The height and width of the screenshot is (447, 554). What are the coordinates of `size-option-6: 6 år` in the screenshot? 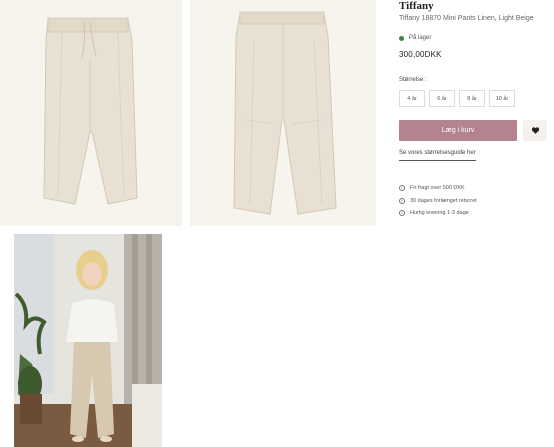 It's located at (442, 98).